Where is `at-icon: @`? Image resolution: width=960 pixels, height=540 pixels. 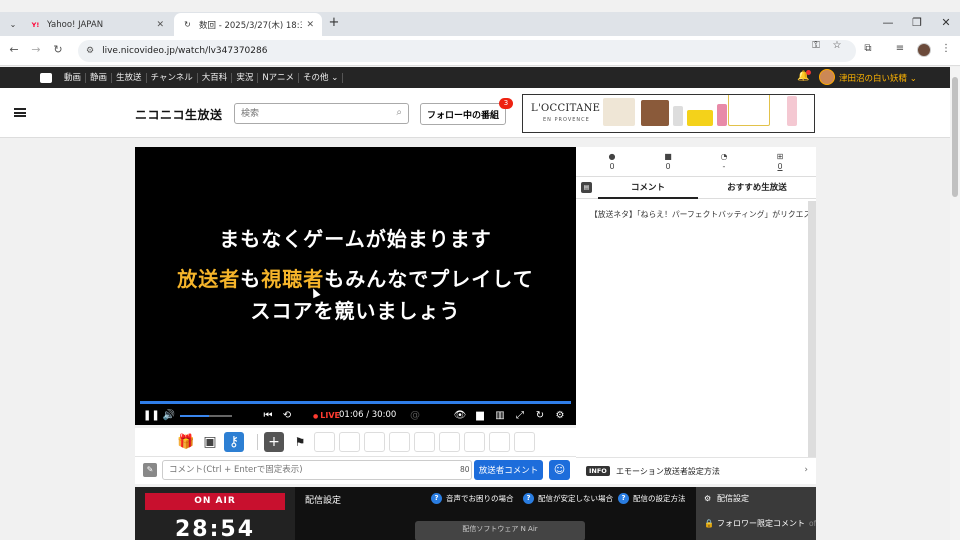
at-icon: @ is located at coordinates (415, 415).